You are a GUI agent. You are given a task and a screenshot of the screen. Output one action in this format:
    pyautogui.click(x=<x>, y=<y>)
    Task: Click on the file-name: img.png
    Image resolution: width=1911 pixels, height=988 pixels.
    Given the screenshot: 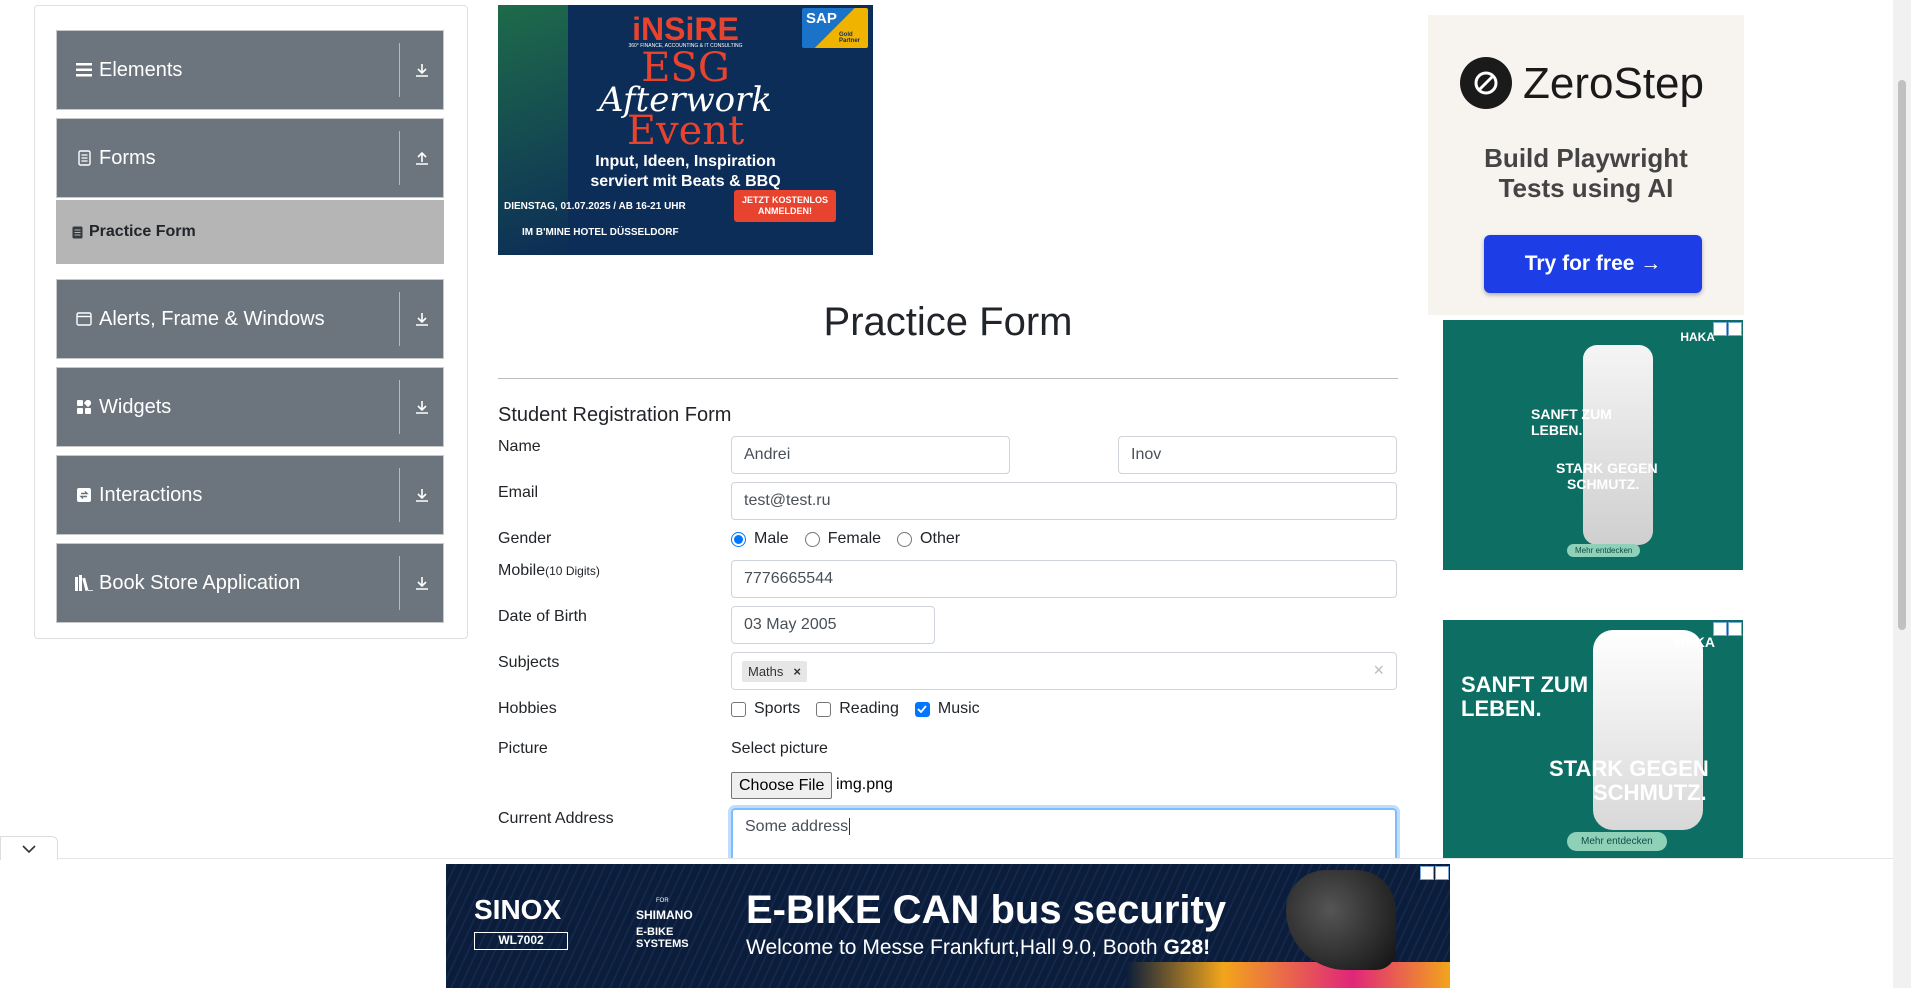 What is the action you would take?
    pyautogui.click(x=864, y=784)
    